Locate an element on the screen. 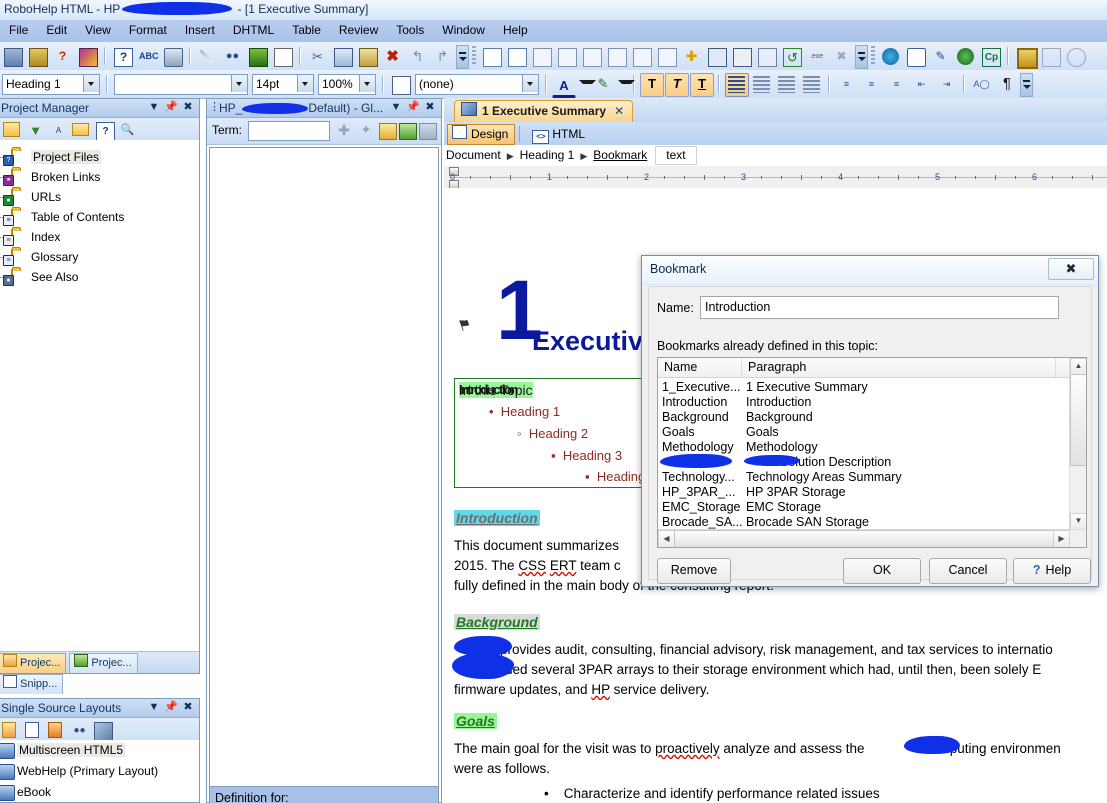  align-left-icon is located at coordinates (737, 85).